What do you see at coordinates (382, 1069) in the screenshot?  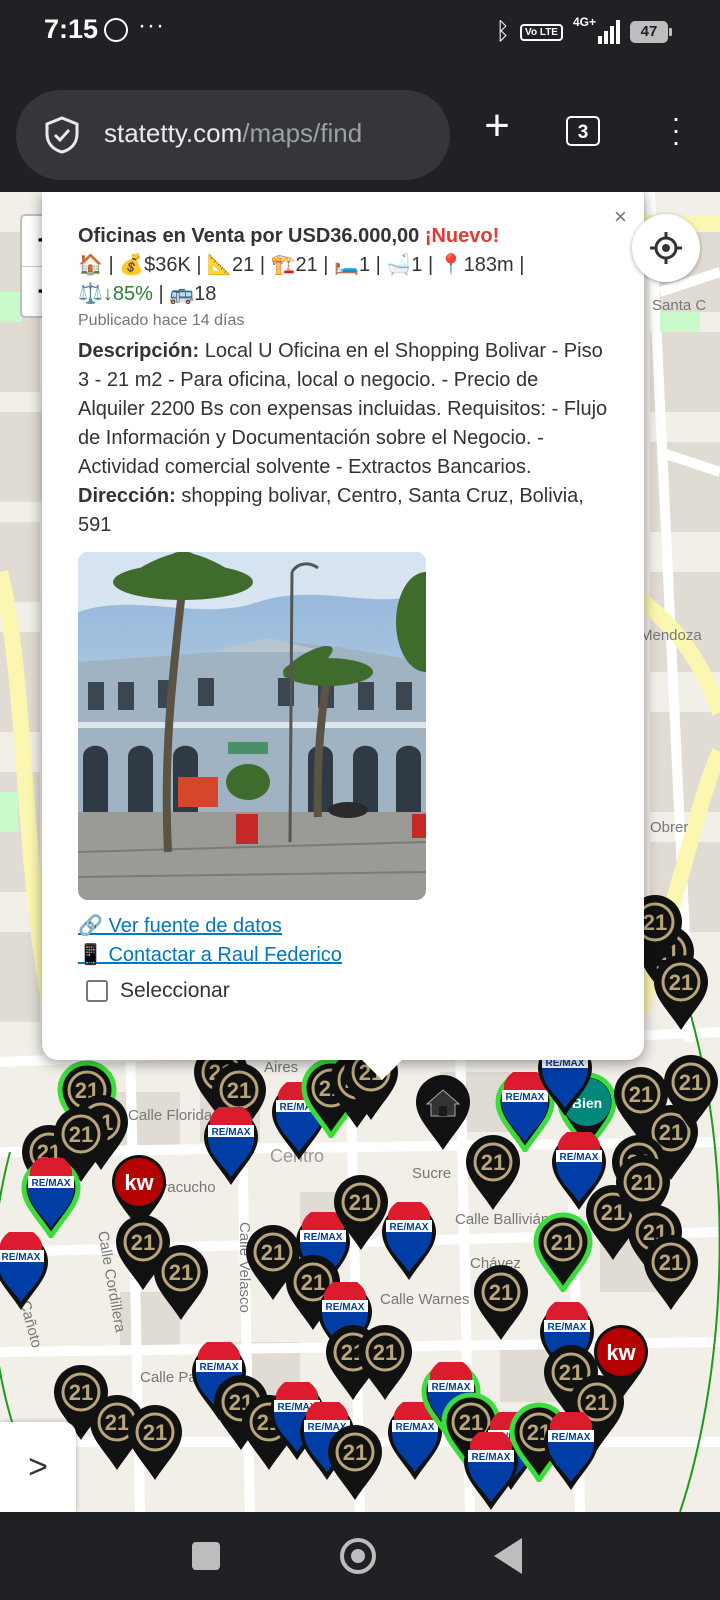 I see `popup-tip` at bounding box center [382, 1069].